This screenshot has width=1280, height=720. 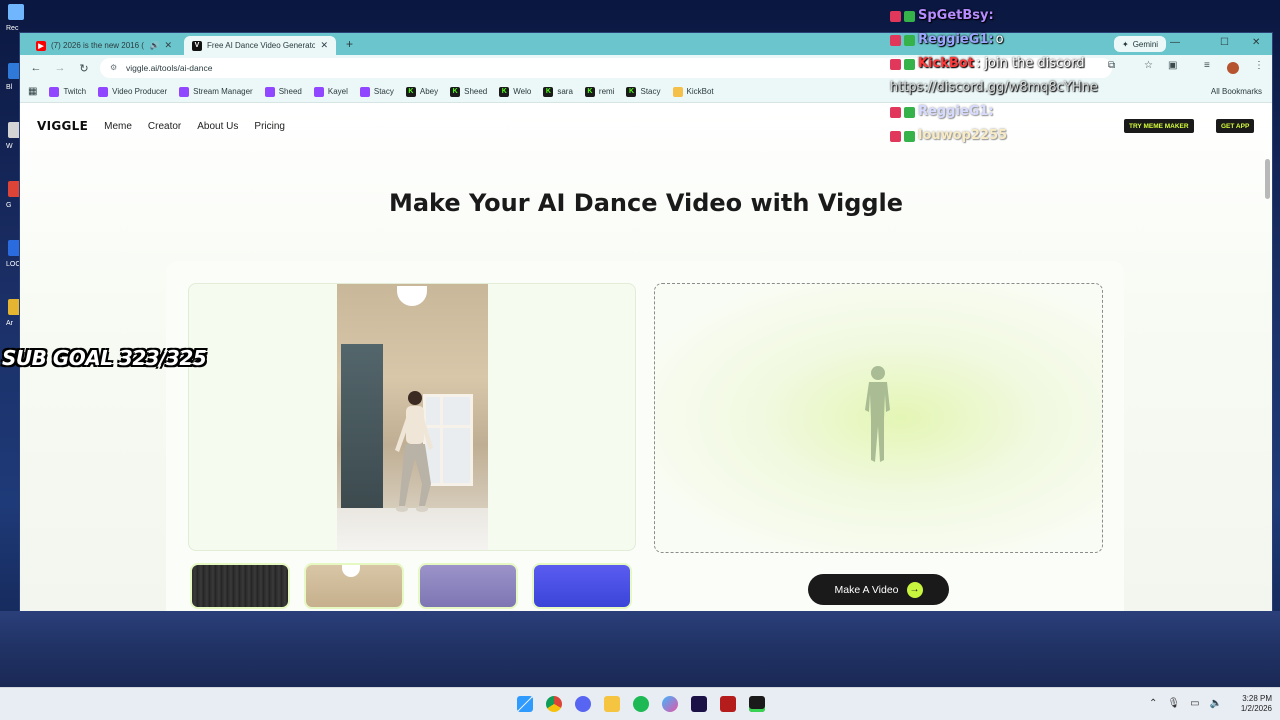 I want to click on bookmark-item: KickBot, so click(x=693, y=91).